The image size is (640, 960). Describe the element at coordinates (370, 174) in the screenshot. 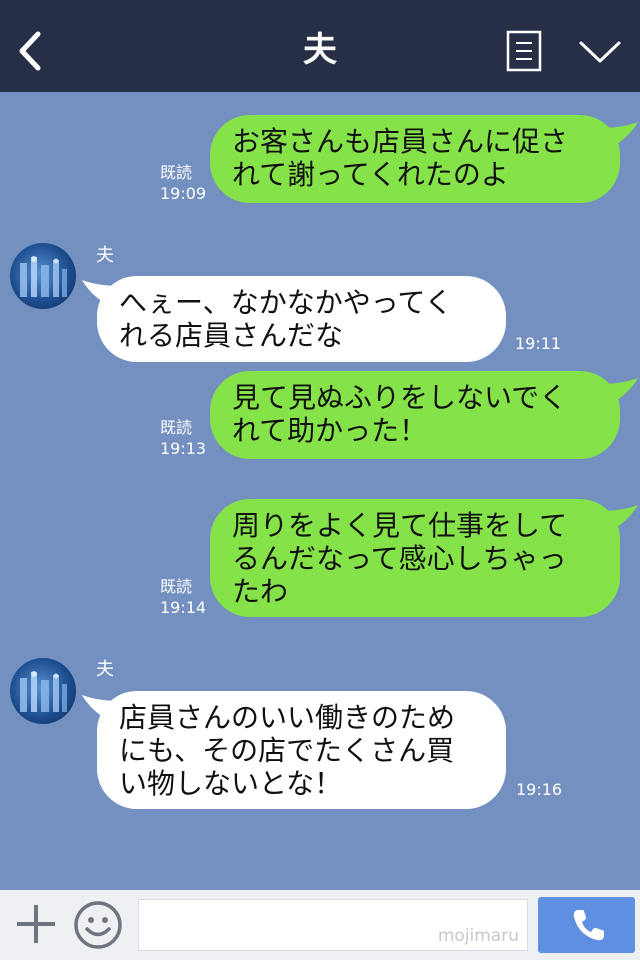

I see `message-line: れて謝ってくれたのよ` at that location.